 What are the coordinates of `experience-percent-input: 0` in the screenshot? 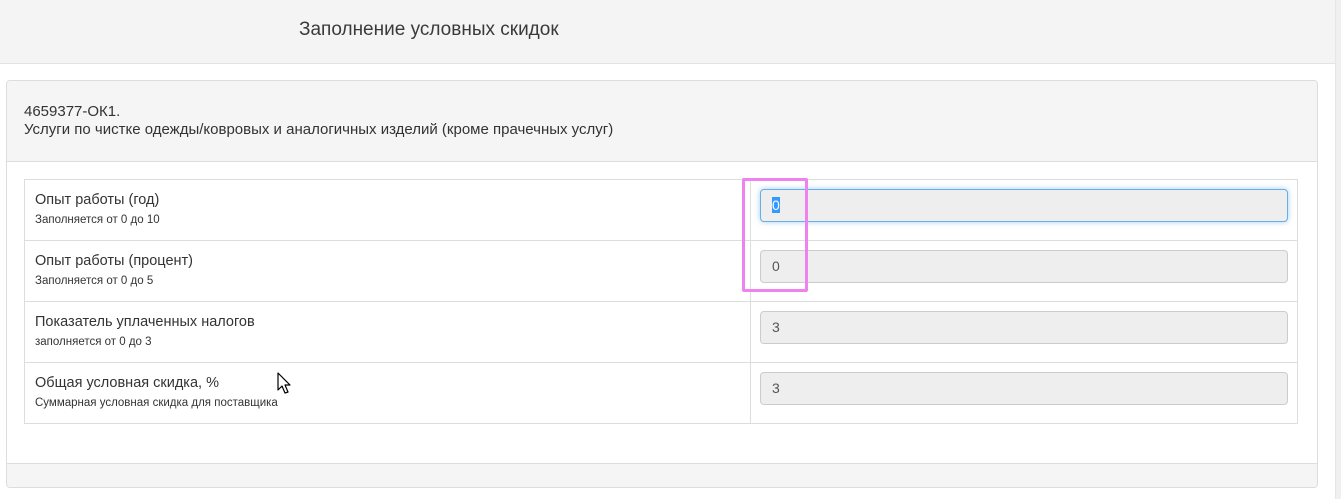 It's located at (1024, 266).